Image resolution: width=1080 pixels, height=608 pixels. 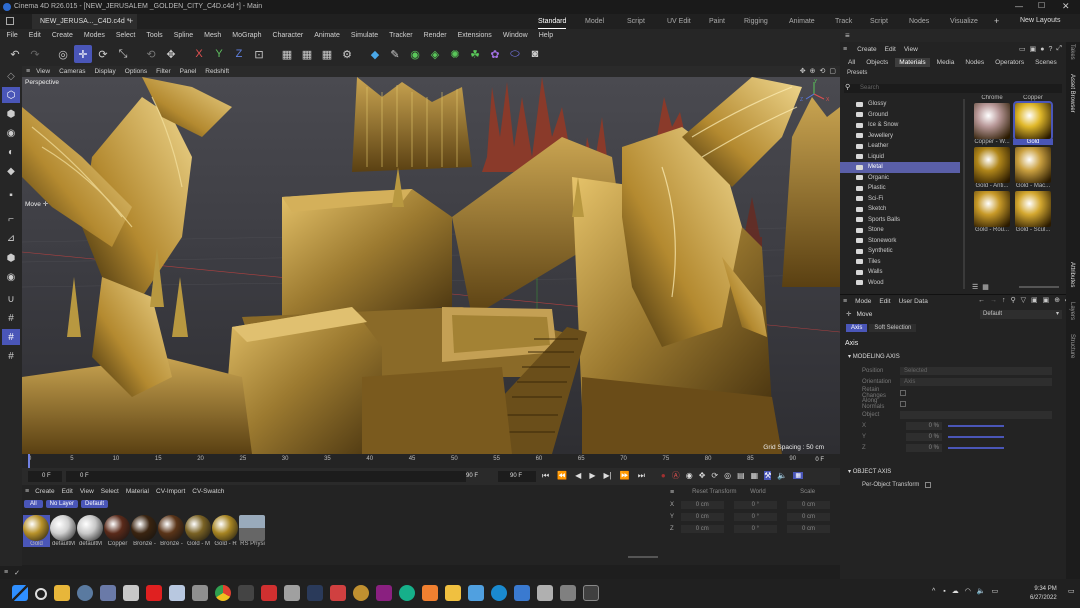 What do you see at coordinates (756, 21) in the screenshot?
I see `layout-tab-5: Rigging` at bounding box center [756, 21].